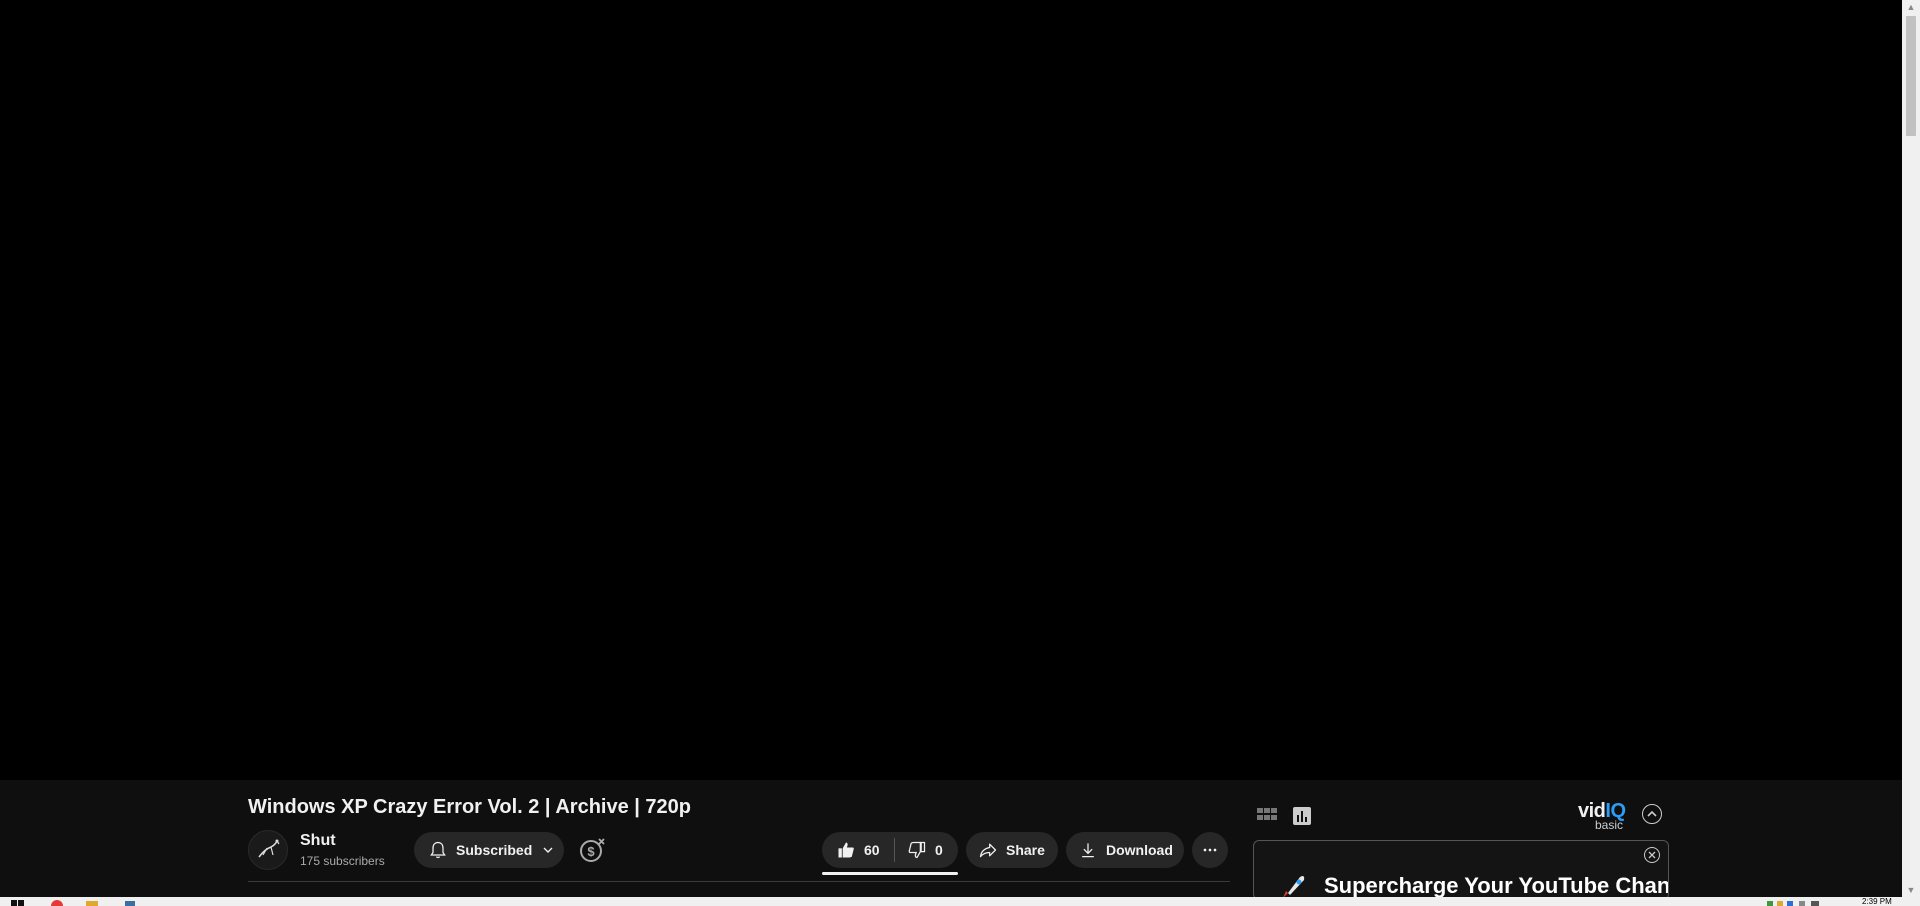  I want to click on share-icon, so click(988, 850).